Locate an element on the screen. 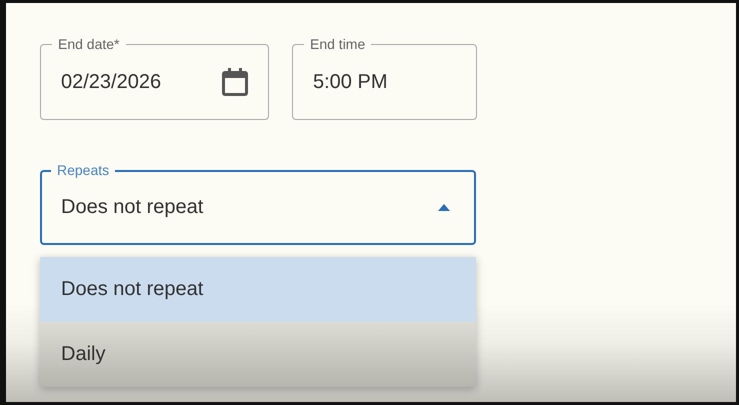  date-field: End date* 02/23/2026 is located at coordinates (154, 77).